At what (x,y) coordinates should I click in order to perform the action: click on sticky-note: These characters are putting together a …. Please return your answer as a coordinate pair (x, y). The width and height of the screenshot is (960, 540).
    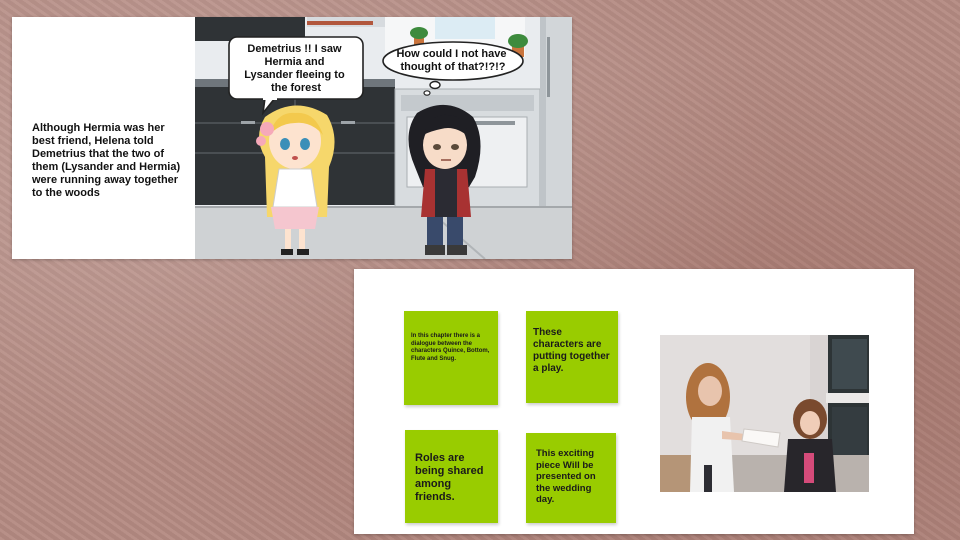
    Looking at the image, I should click on (572, 357).